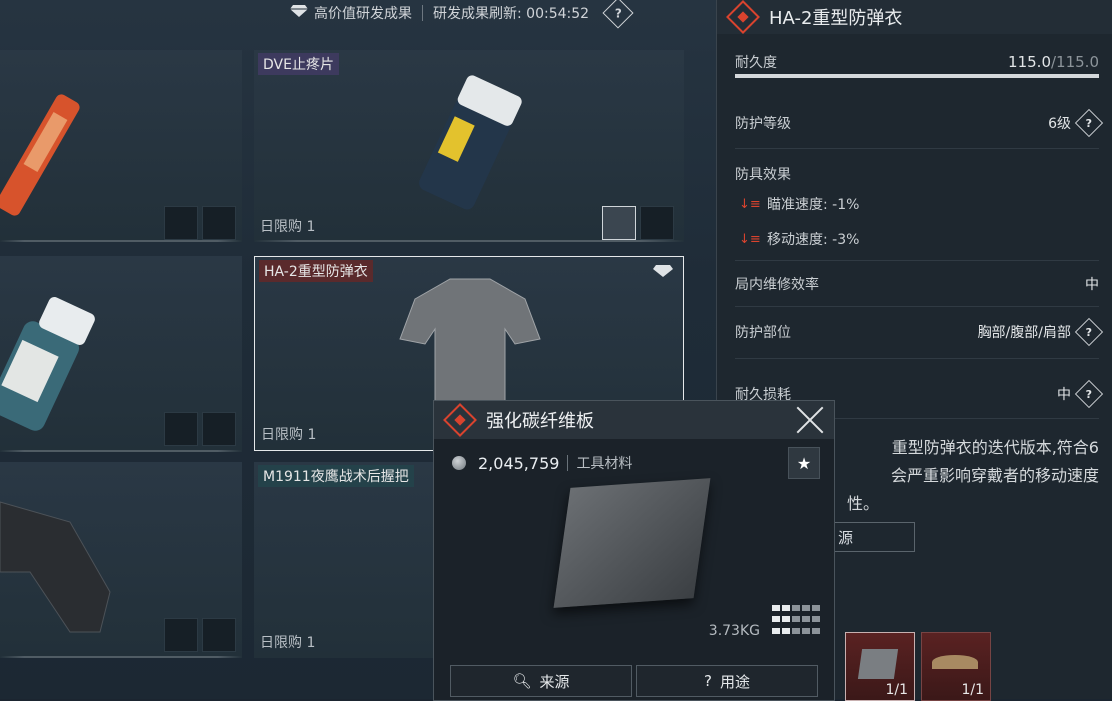 The width and height of the screenshot is (1112, 701). I want to click on grip-image, so click(65, 562).